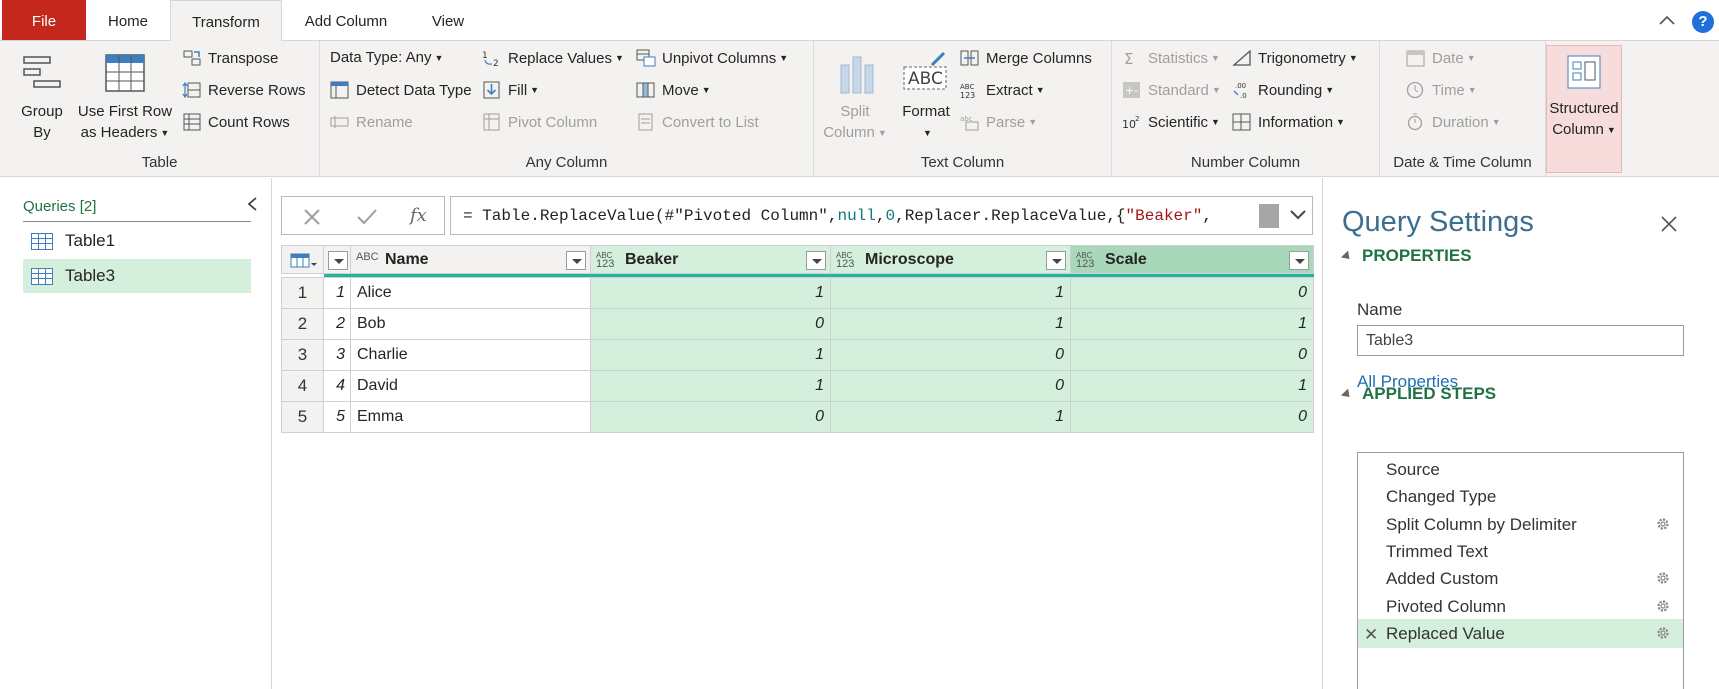  I want to click on convert-to-list-button: Convert to List, so click(697, 122).